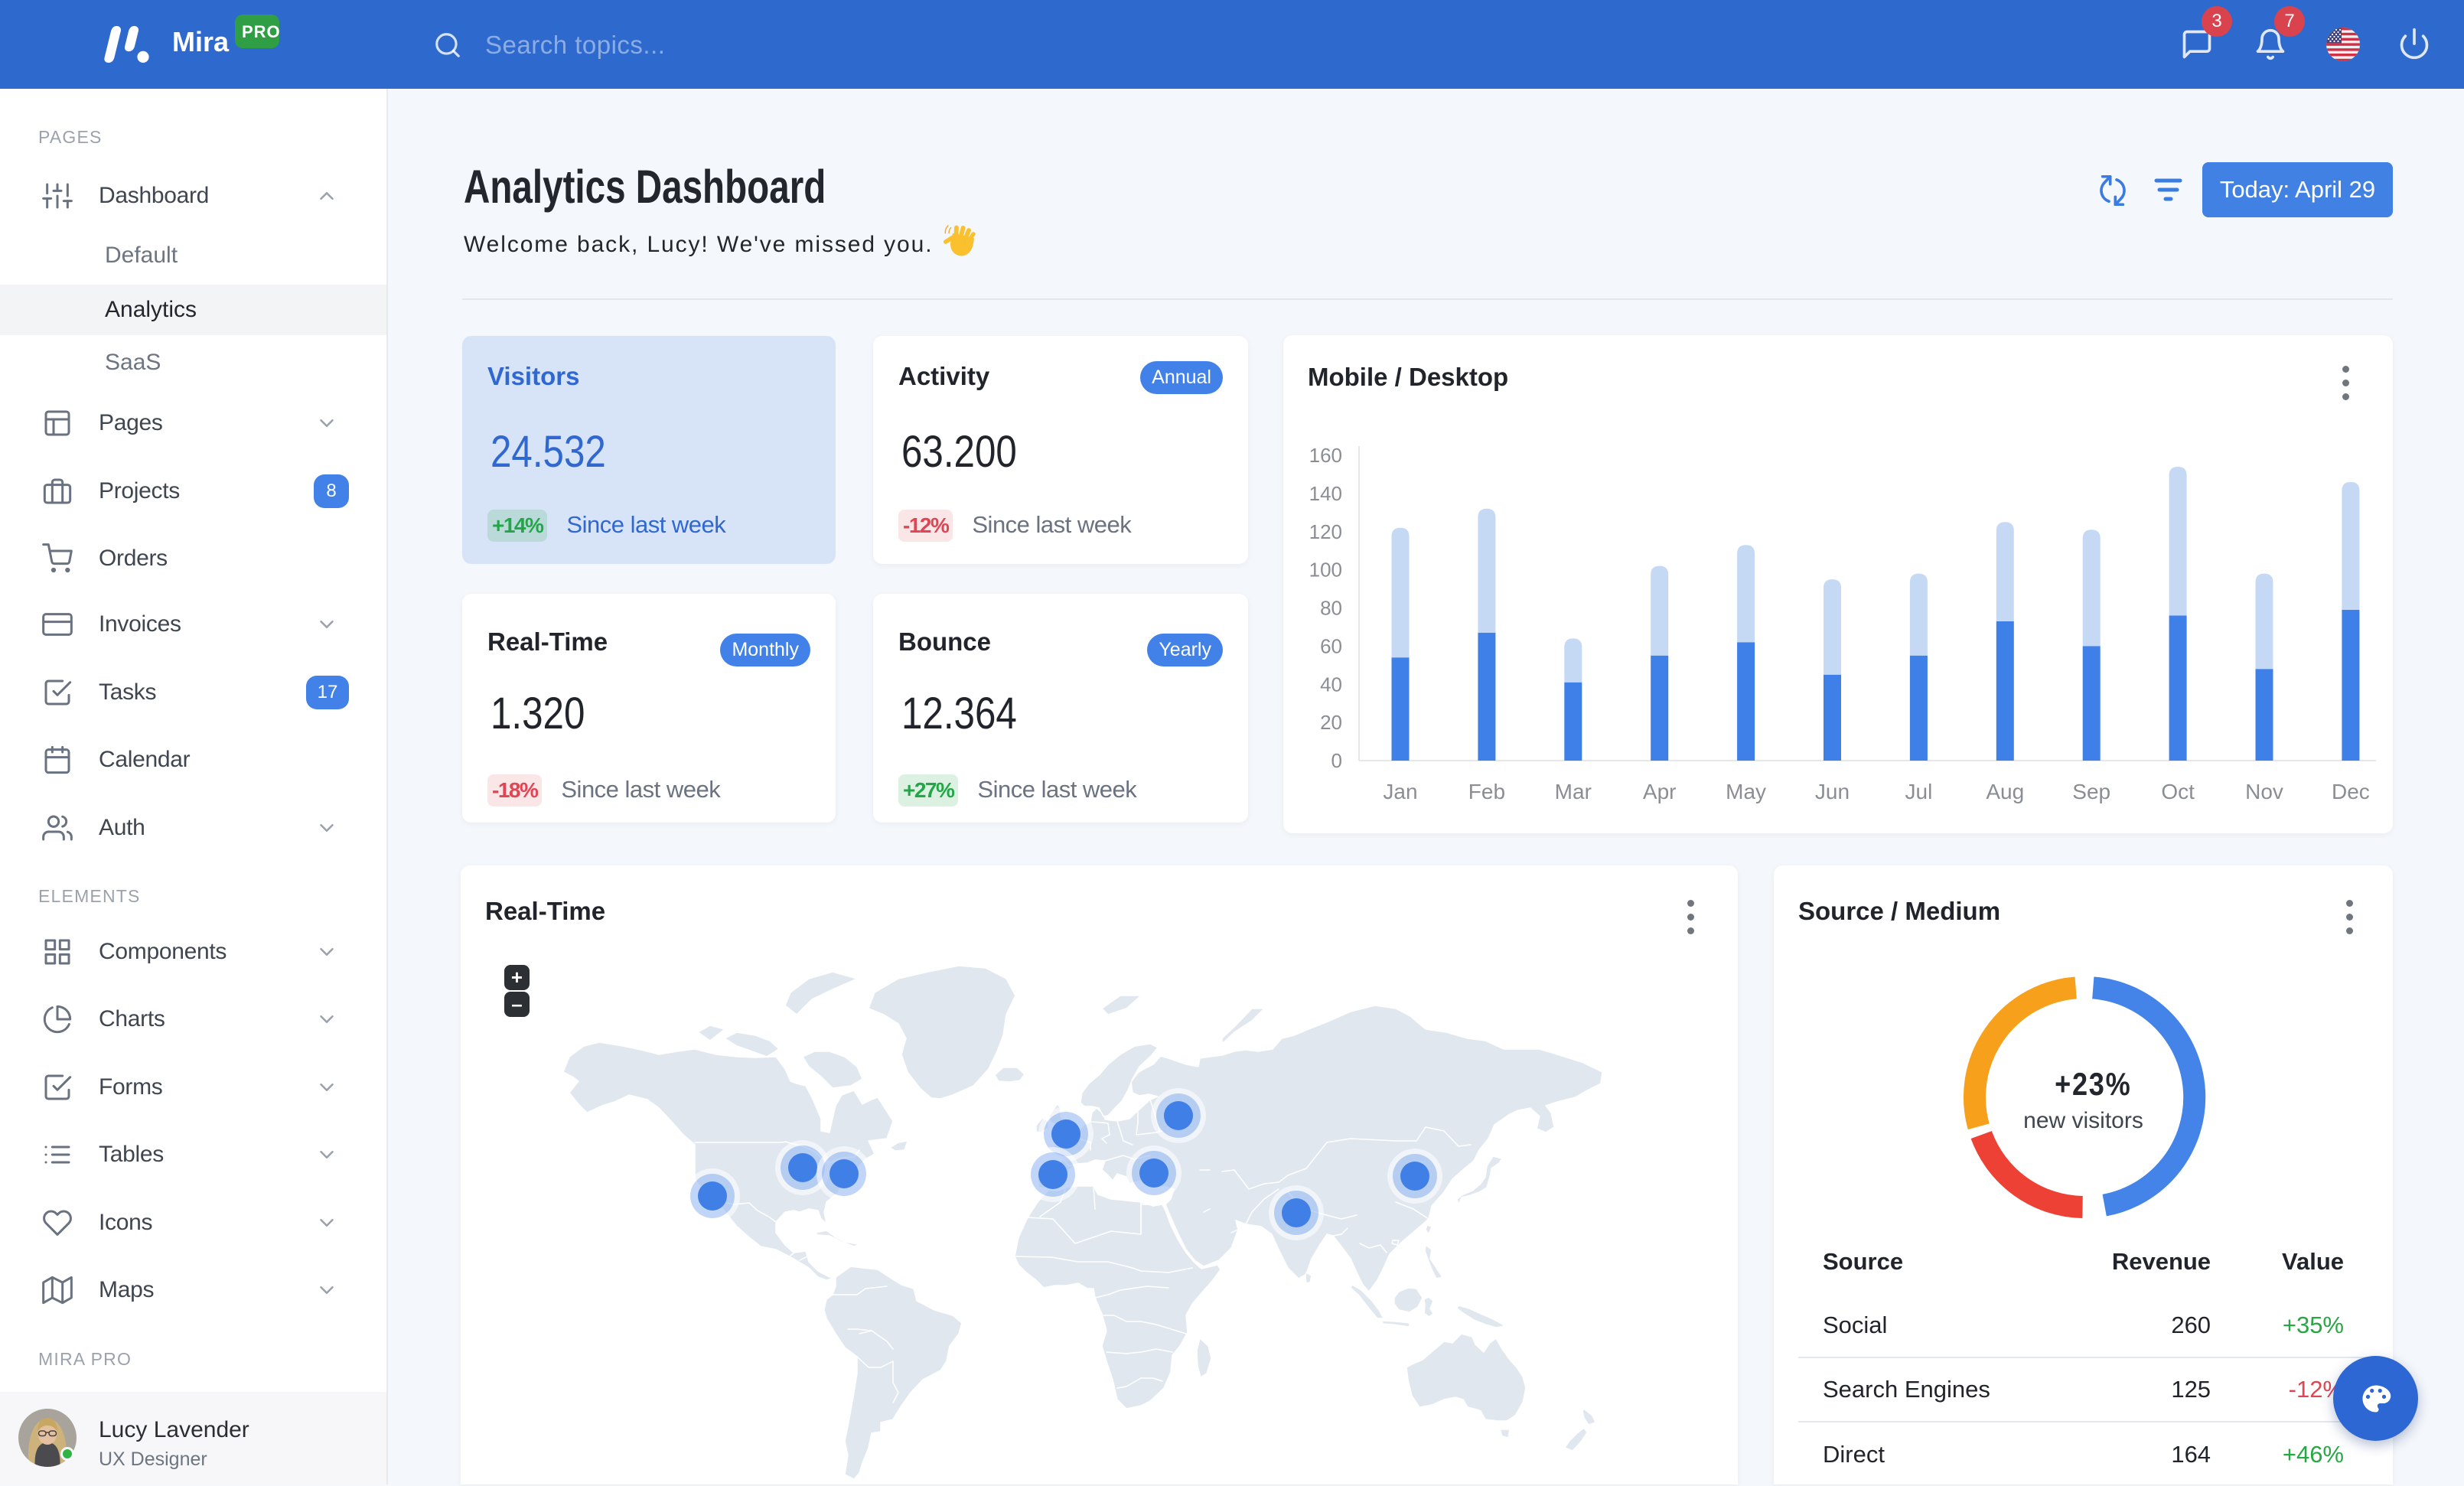  Describe the element at coordinates (1325, 571) in the screenshot. I see `svg-text: 100` at that location.